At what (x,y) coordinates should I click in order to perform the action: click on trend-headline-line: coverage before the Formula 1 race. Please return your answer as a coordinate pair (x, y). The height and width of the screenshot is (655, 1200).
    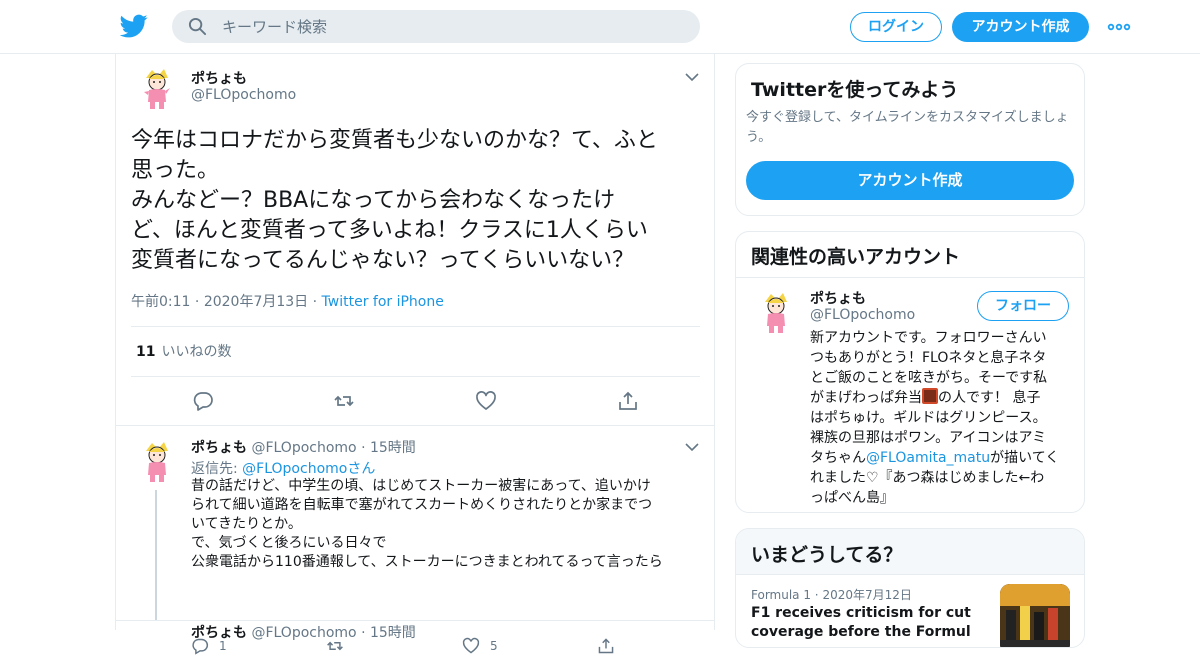
    Looking at the image, I should click on (861, 632).